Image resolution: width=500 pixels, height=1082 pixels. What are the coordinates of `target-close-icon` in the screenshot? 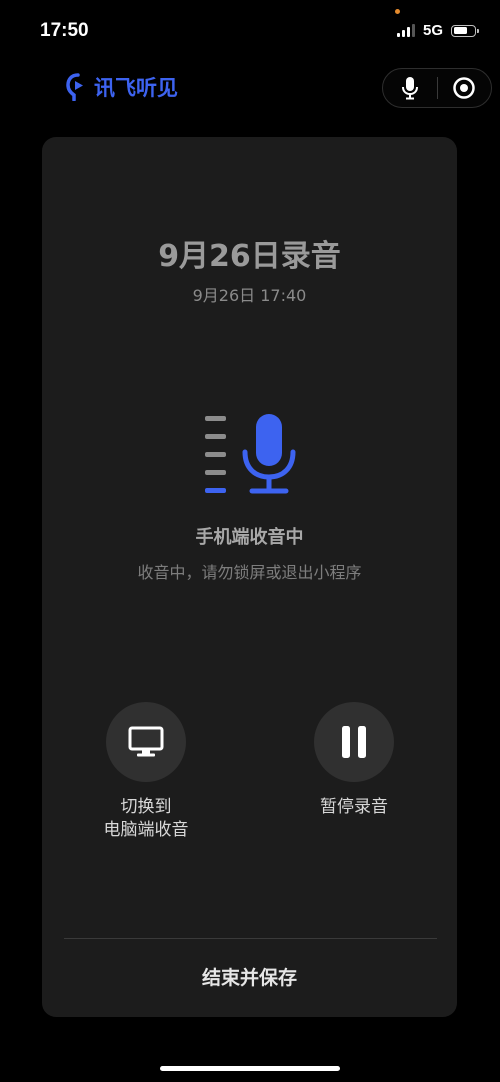 It's located at (464, 88).